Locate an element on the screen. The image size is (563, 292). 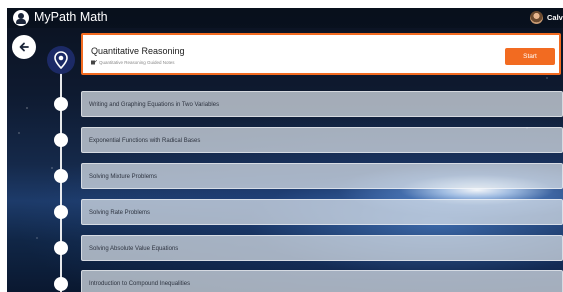
top-bar: MyPath Math Calv is located at coordinates (285, 18).